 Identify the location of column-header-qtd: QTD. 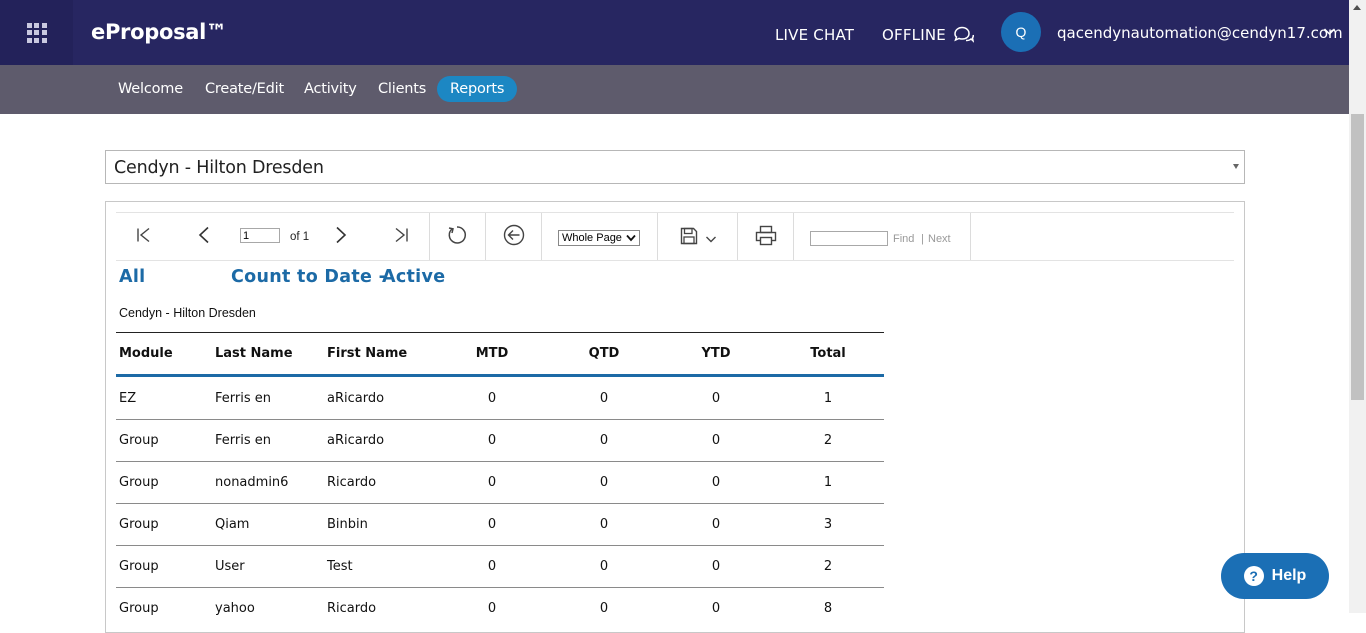
(604, 353).